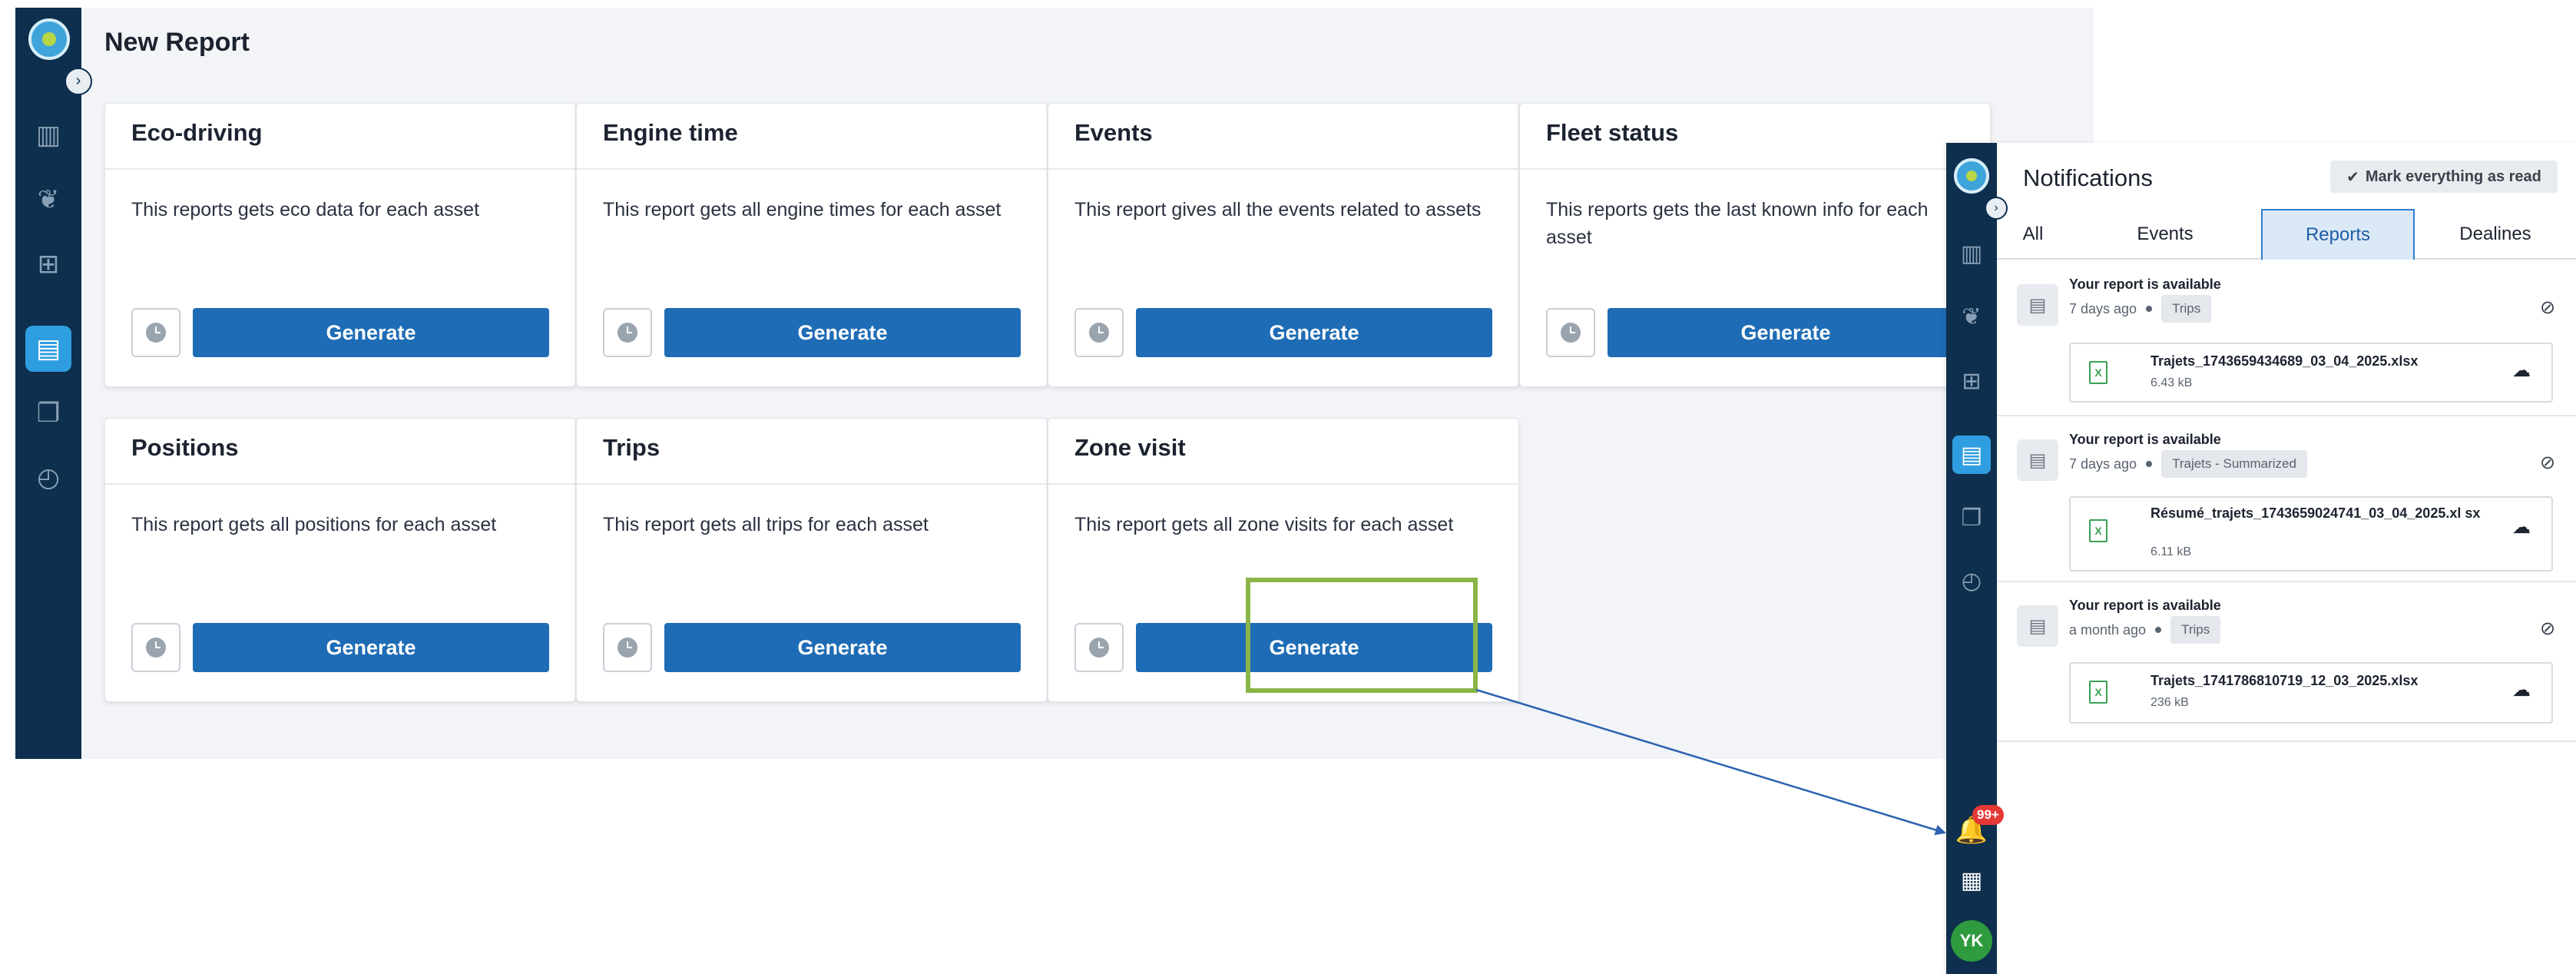 The height and width of the screenshot is (974, 2576). I want to click on notification-time: 7 days ago, so click(2103, 464).